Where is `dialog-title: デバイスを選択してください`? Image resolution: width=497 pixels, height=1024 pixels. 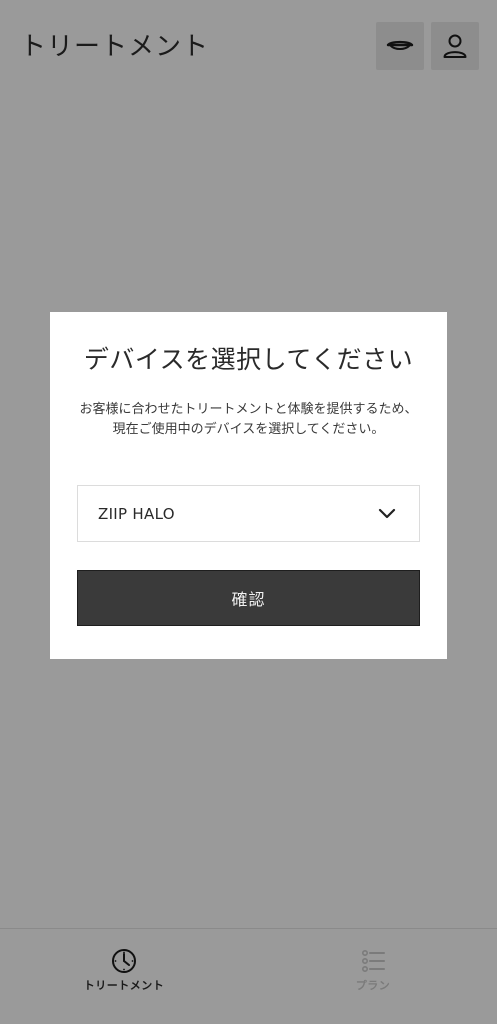 dialog-title: デバイスを選択してください is located at coordinates (248, 359).